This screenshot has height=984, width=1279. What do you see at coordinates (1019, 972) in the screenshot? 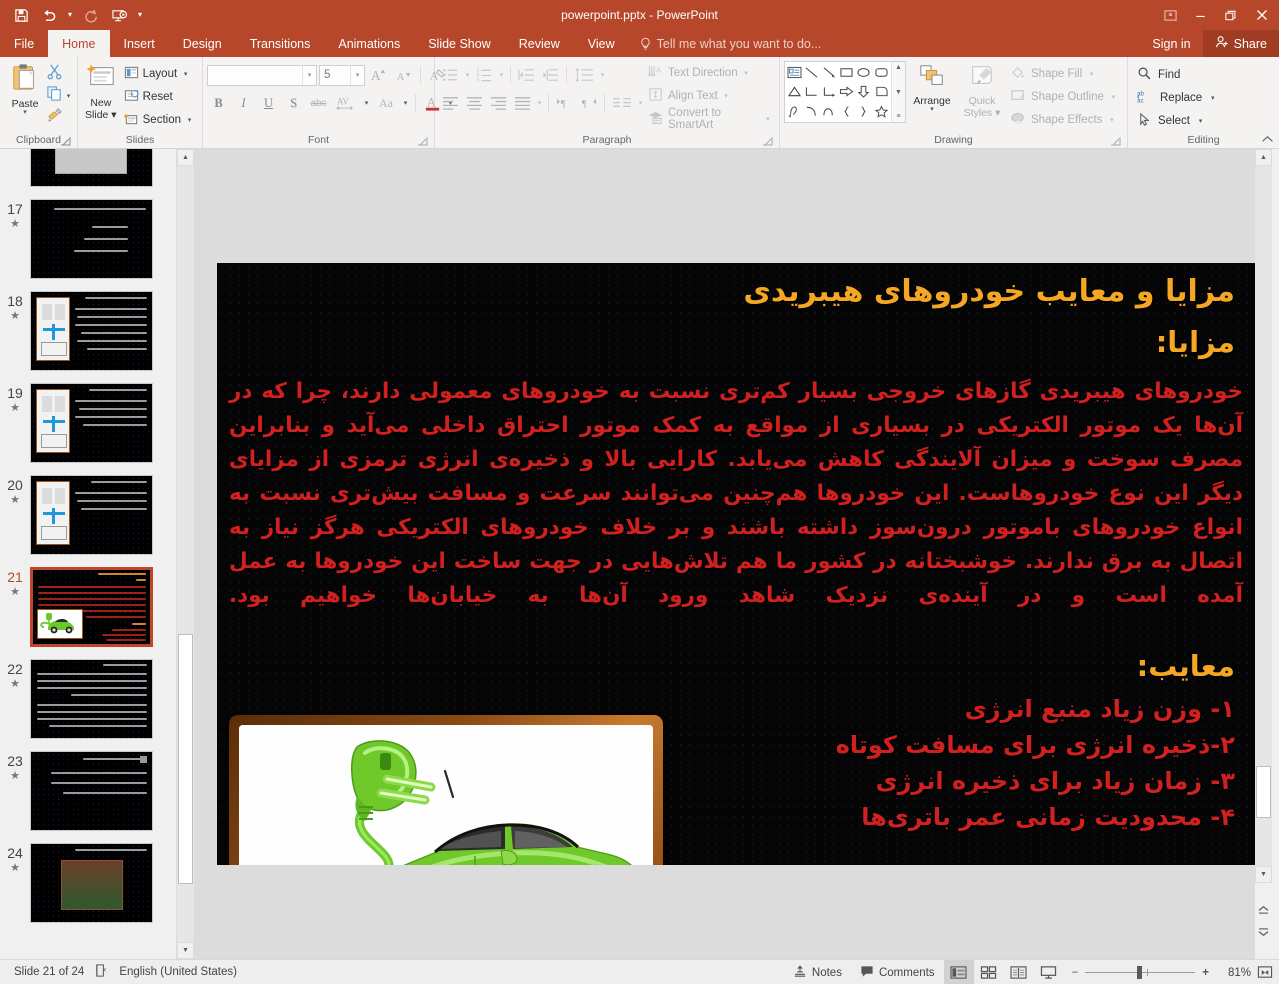
I see `reading-view-button` at bounding box center [1019, 972].